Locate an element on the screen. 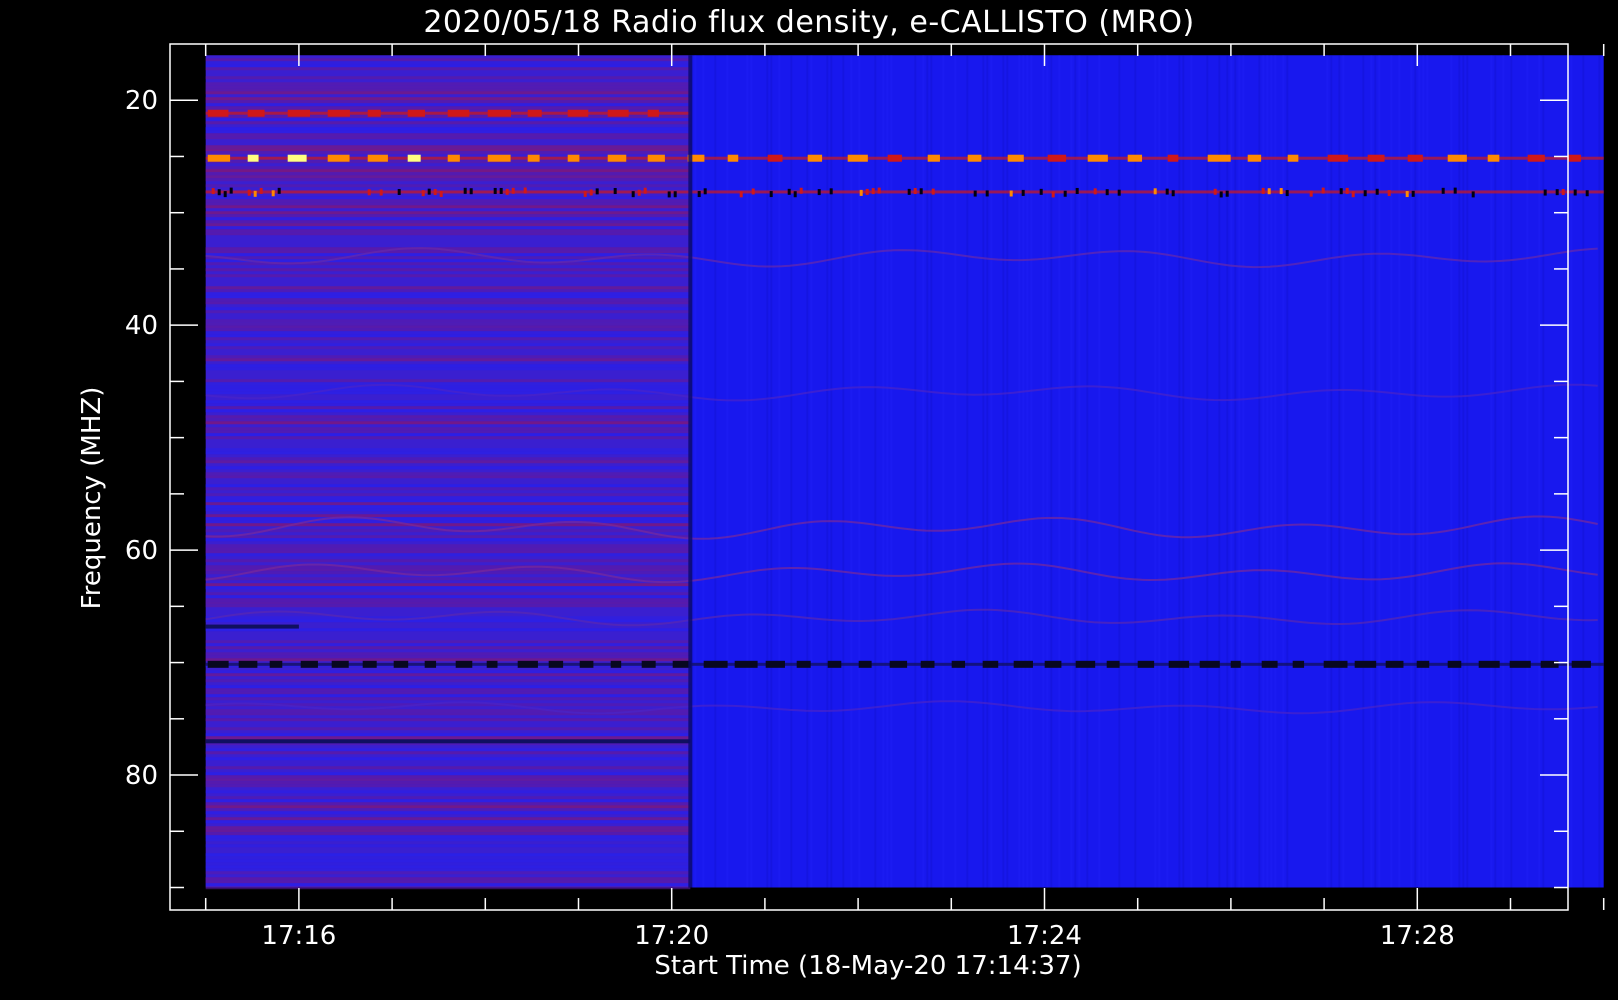 Image resolution: width=1618 pixels, height=1000 pixels. x-tick-label: 17:20 is located at coordinates (671, 936).